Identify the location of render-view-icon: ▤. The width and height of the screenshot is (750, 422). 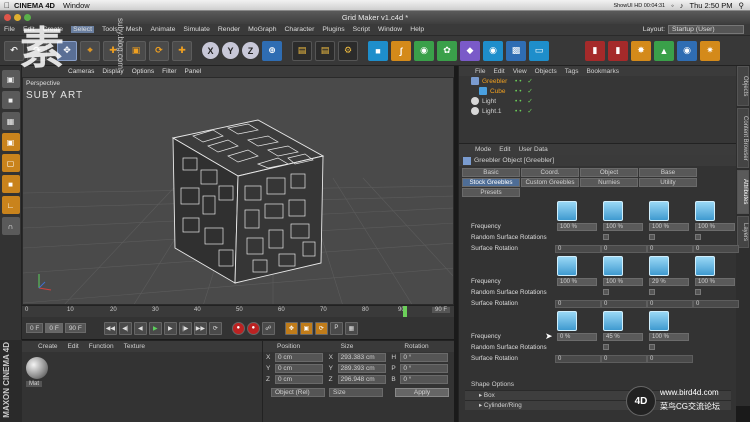
(302, 50).